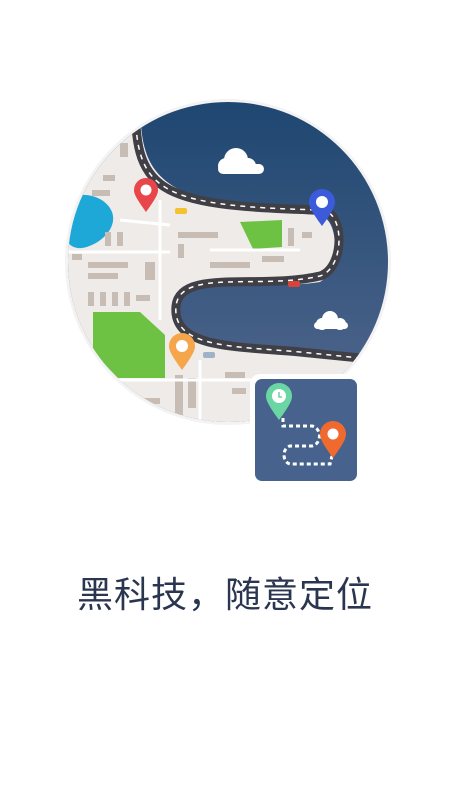 Image resolution: width=450 pixels, height=800 pixels. What do you see at coordinates (306, 430) in the screenshot?
I see `app-icon-badge` at bounding box center [306, 430].